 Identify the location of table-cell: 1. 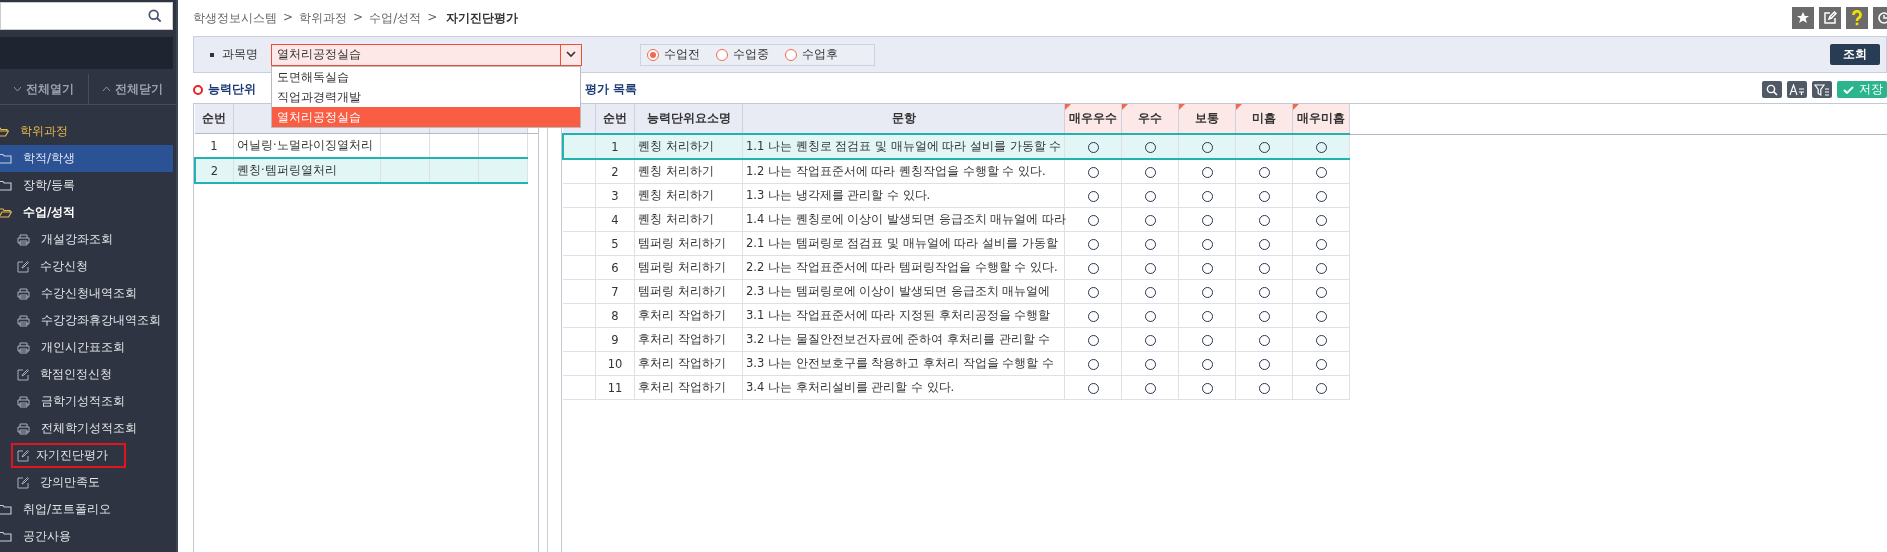
(615, 146).